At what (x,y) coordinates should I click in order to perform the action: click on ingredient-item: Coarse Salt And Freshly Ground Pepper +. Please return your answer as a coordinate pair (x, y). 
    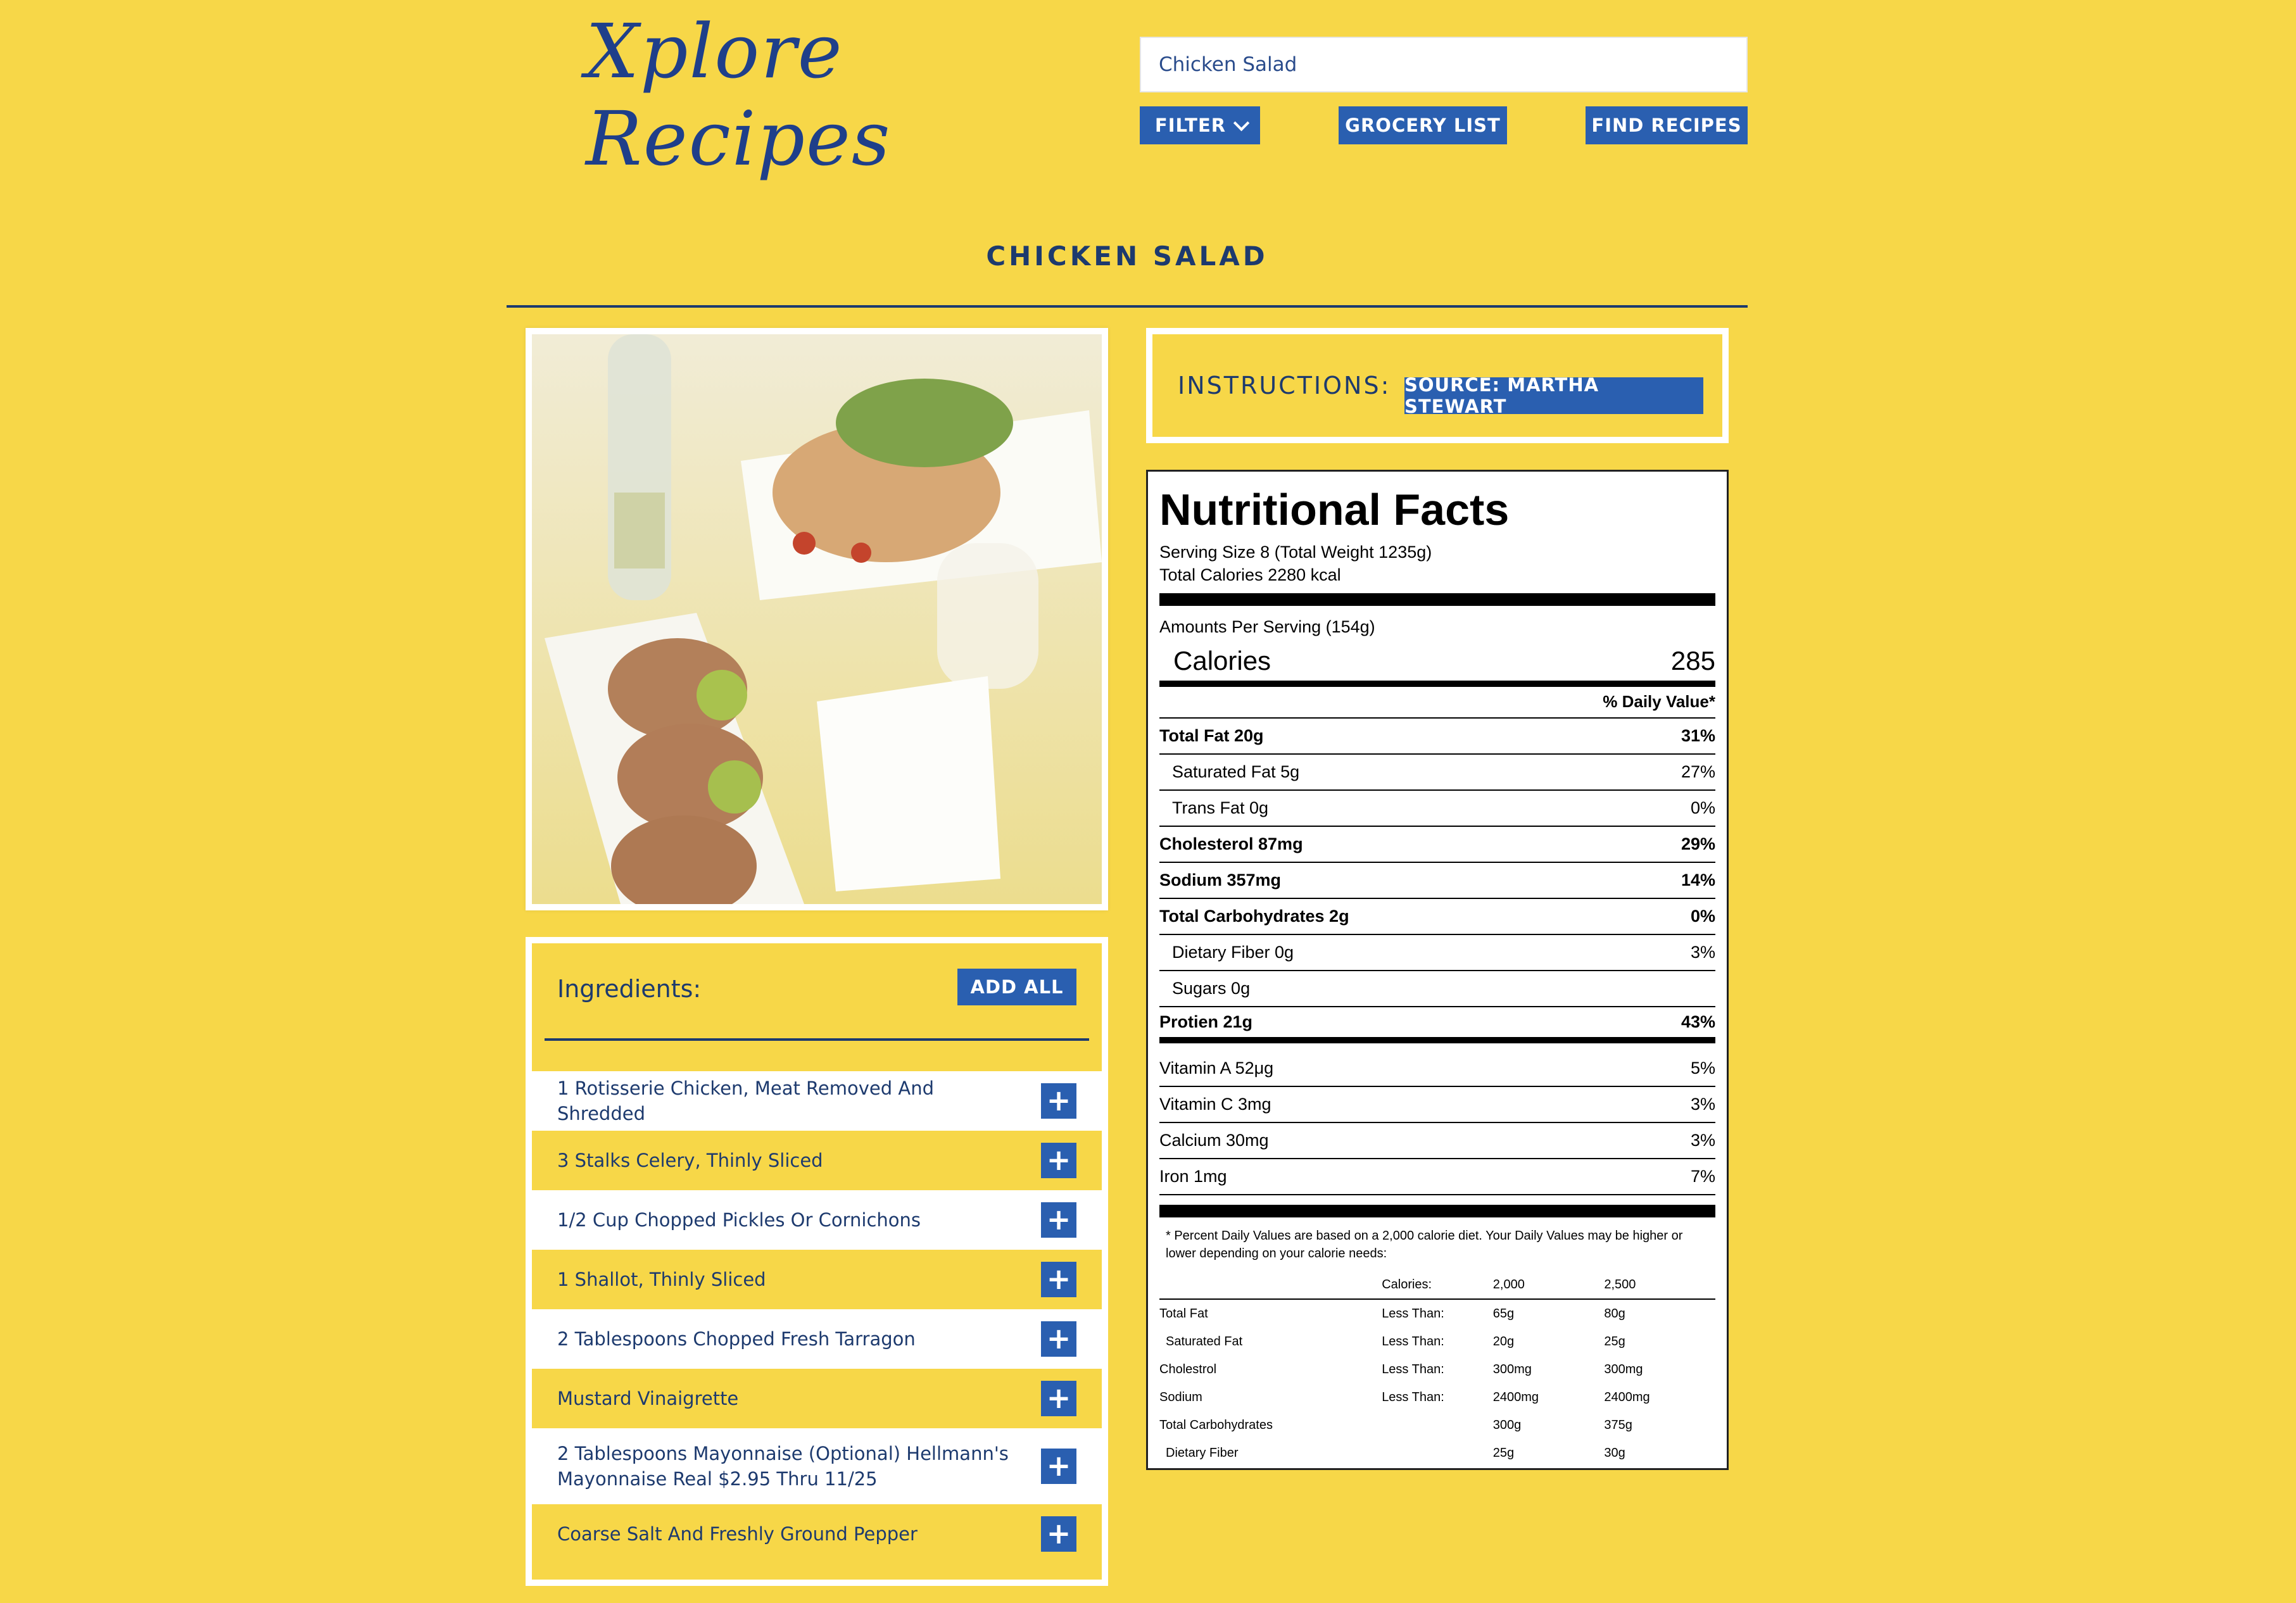
    Looking at the image, I should click on (817, 1534).